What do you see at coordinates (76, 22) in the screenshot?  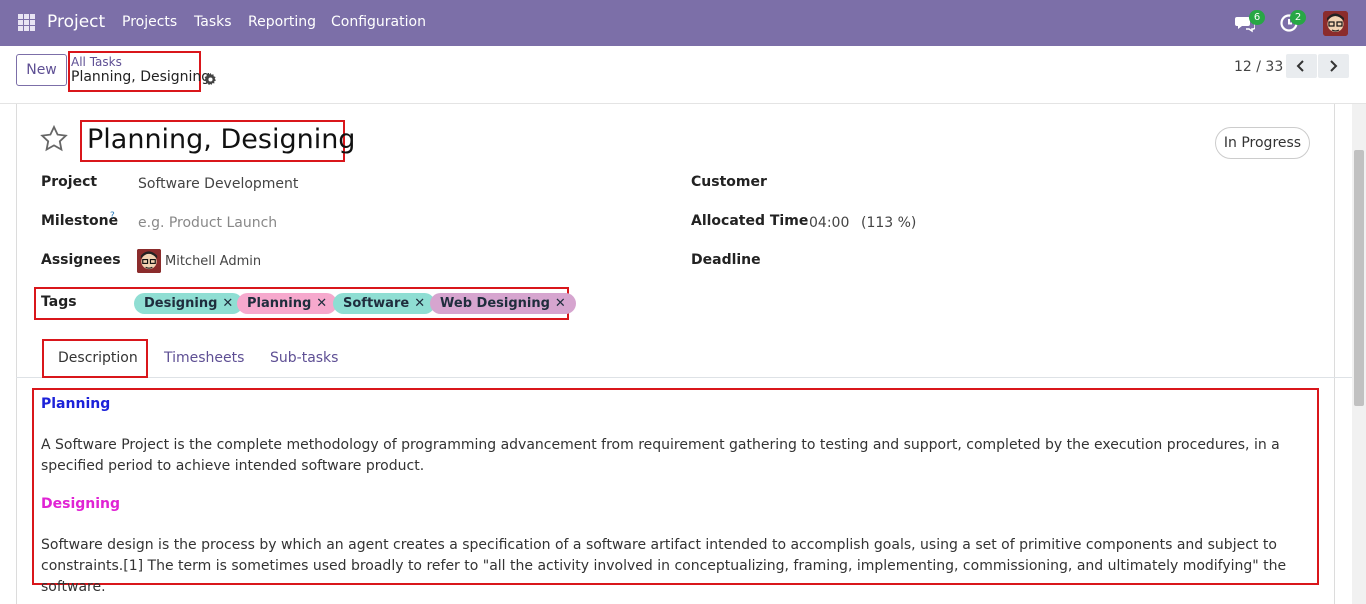 I see `app-name: Project` at bounding box center [76, 22].